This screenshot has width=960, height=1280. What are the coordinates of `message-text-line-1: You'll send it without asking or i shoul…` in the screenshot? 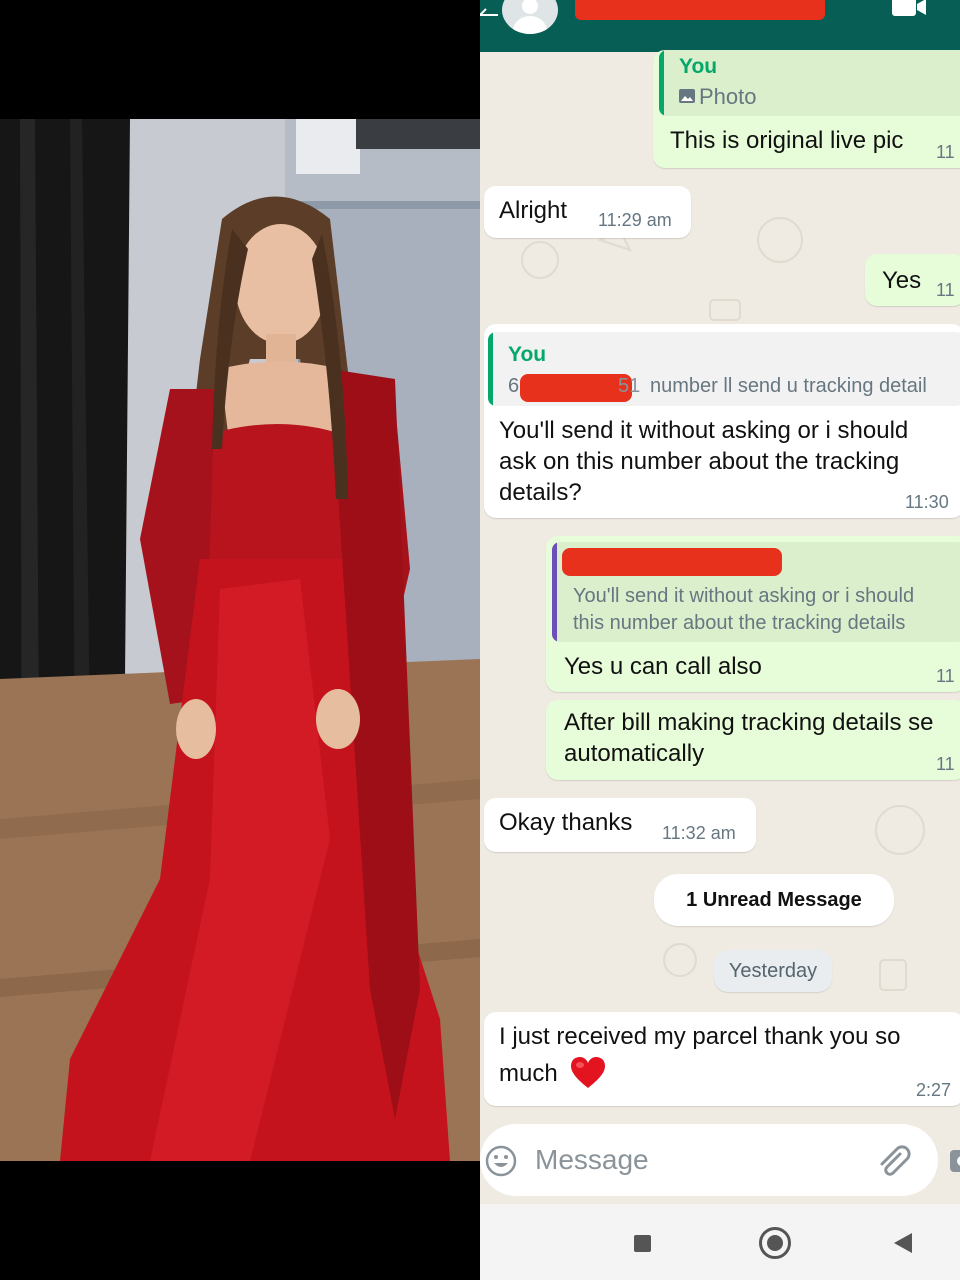 It's located at (704, 430).